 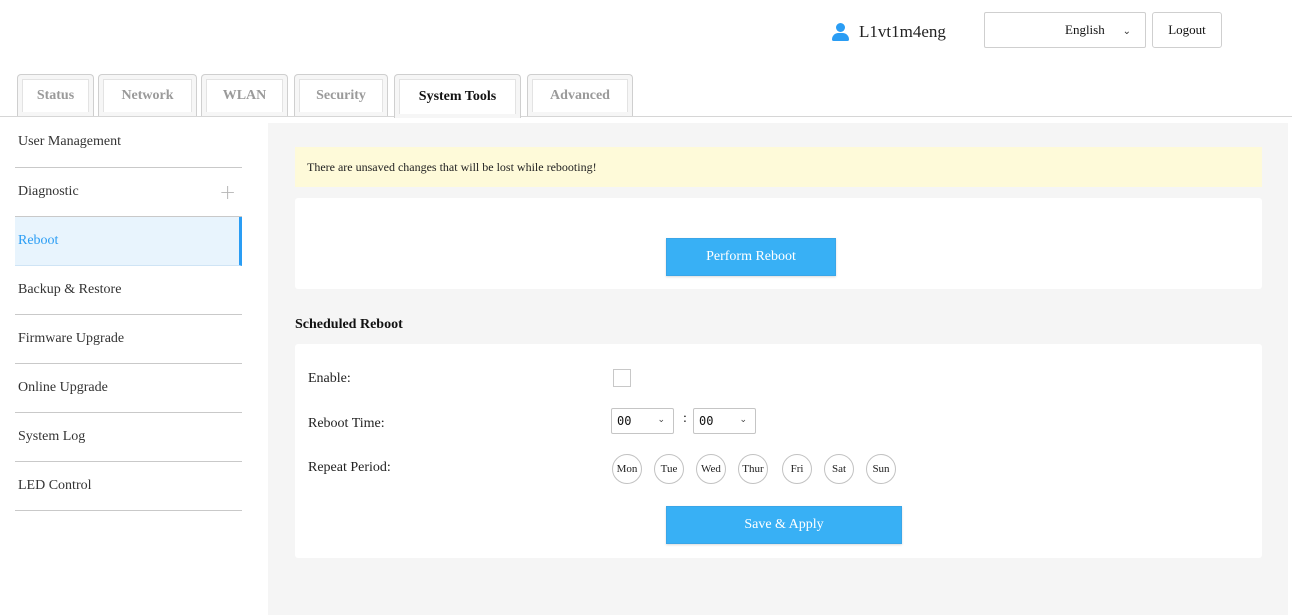 What do you see at coordinates (902, 31) in the screenshot?
I see `username: L1vt1m4eng` at bounding box center [902, 31].